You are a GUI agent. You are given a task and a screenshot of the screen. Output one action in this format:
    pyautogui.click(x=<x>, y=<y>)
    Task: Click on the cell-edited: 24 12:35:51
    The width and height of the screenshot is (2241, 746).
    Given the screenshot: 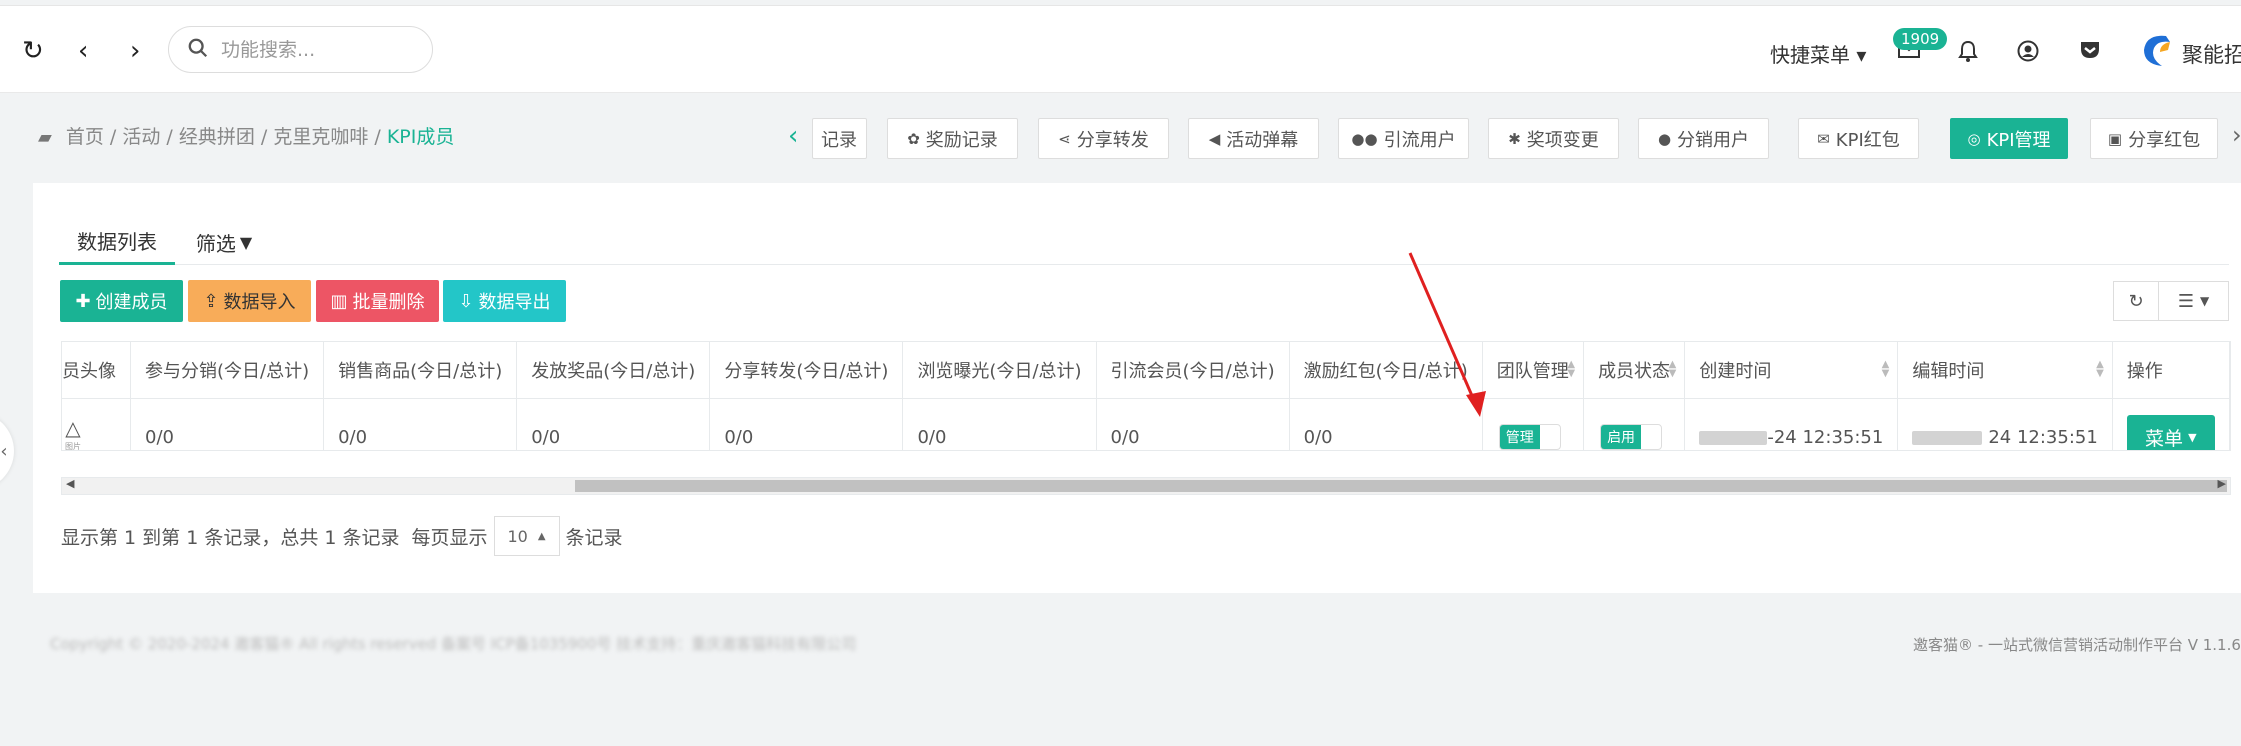 What is the action you would take?
    pyautogui.click(x=2005, y=424)
    